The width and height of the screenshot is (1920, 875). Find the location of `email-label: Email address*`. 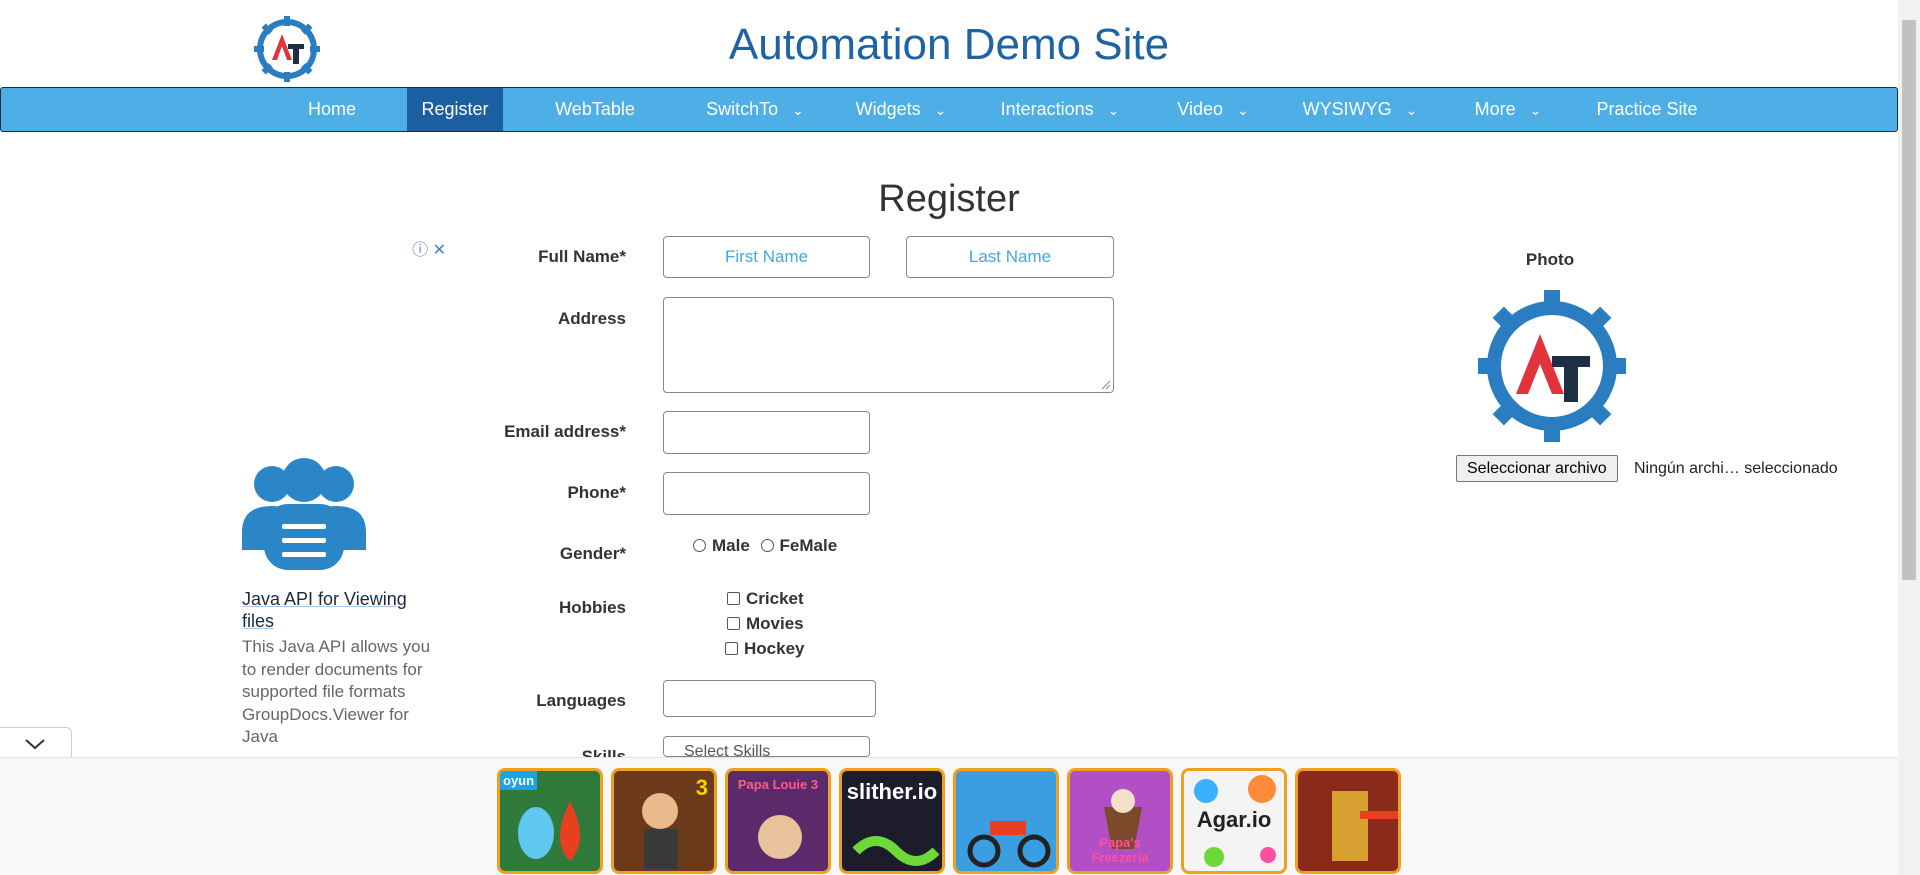

email-label: Email address* is located at coordinates (565, 431).